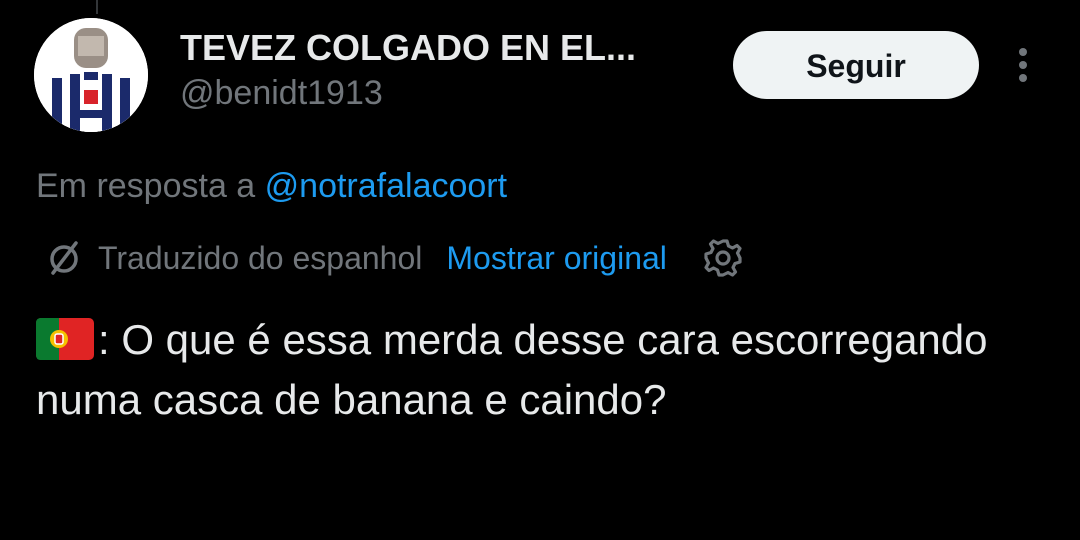 The width and height of the screenshot is (1080, 540). Describe the element at coordinates (723, 258) in the screenshot. I see `gear-icon` at that location.